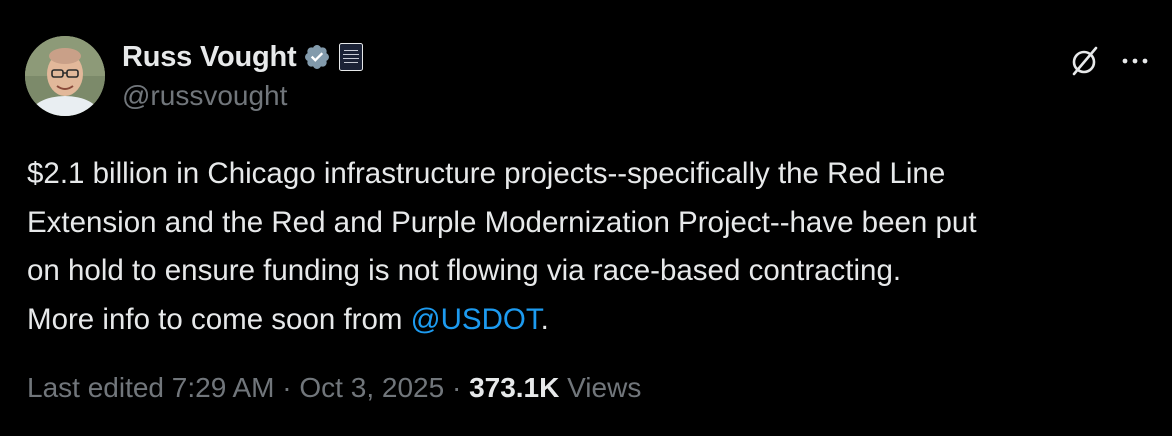 This screenshot has height=436, width=1172. Describe the element at coordinates (151, 387) in the screenshot. I see `edited-timestamp: Last edited 7:29 AM` at that location.